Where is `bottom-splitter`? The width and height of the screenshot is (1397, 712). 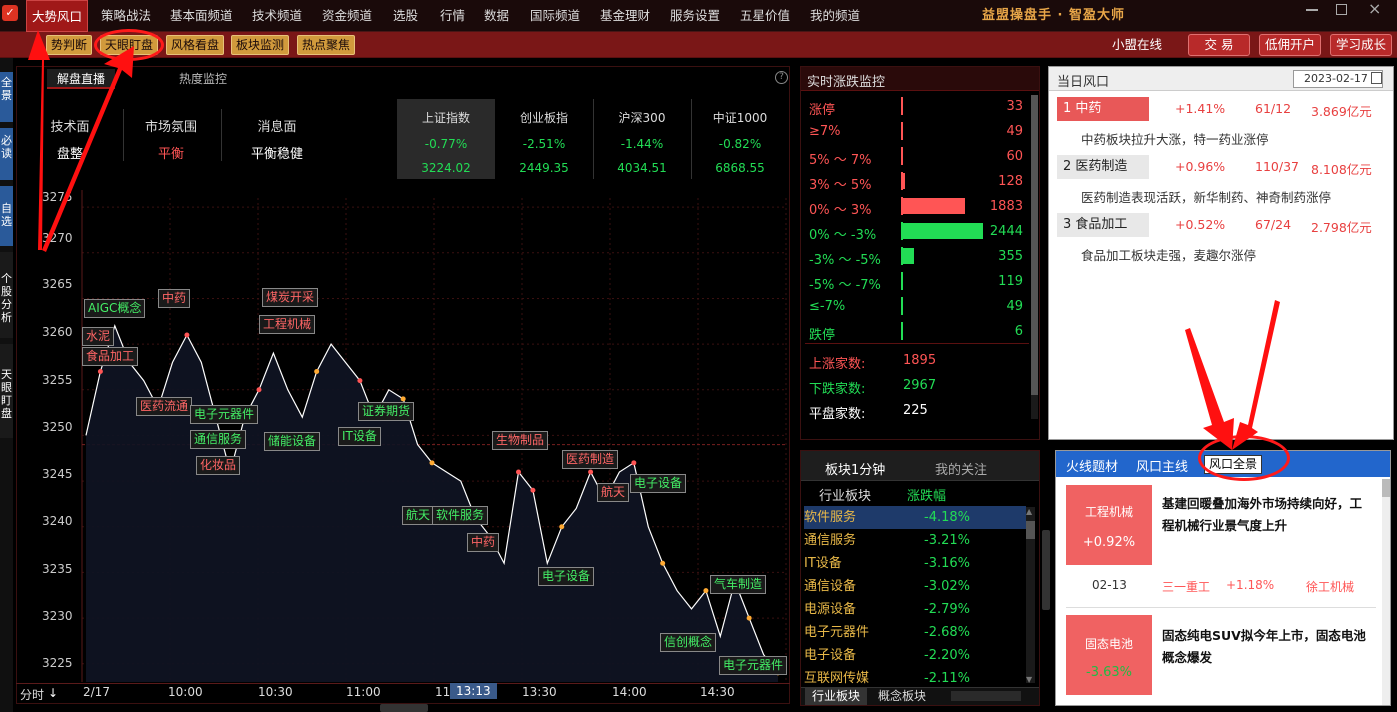 bottom-splitter is located at coordinates (404, 708).